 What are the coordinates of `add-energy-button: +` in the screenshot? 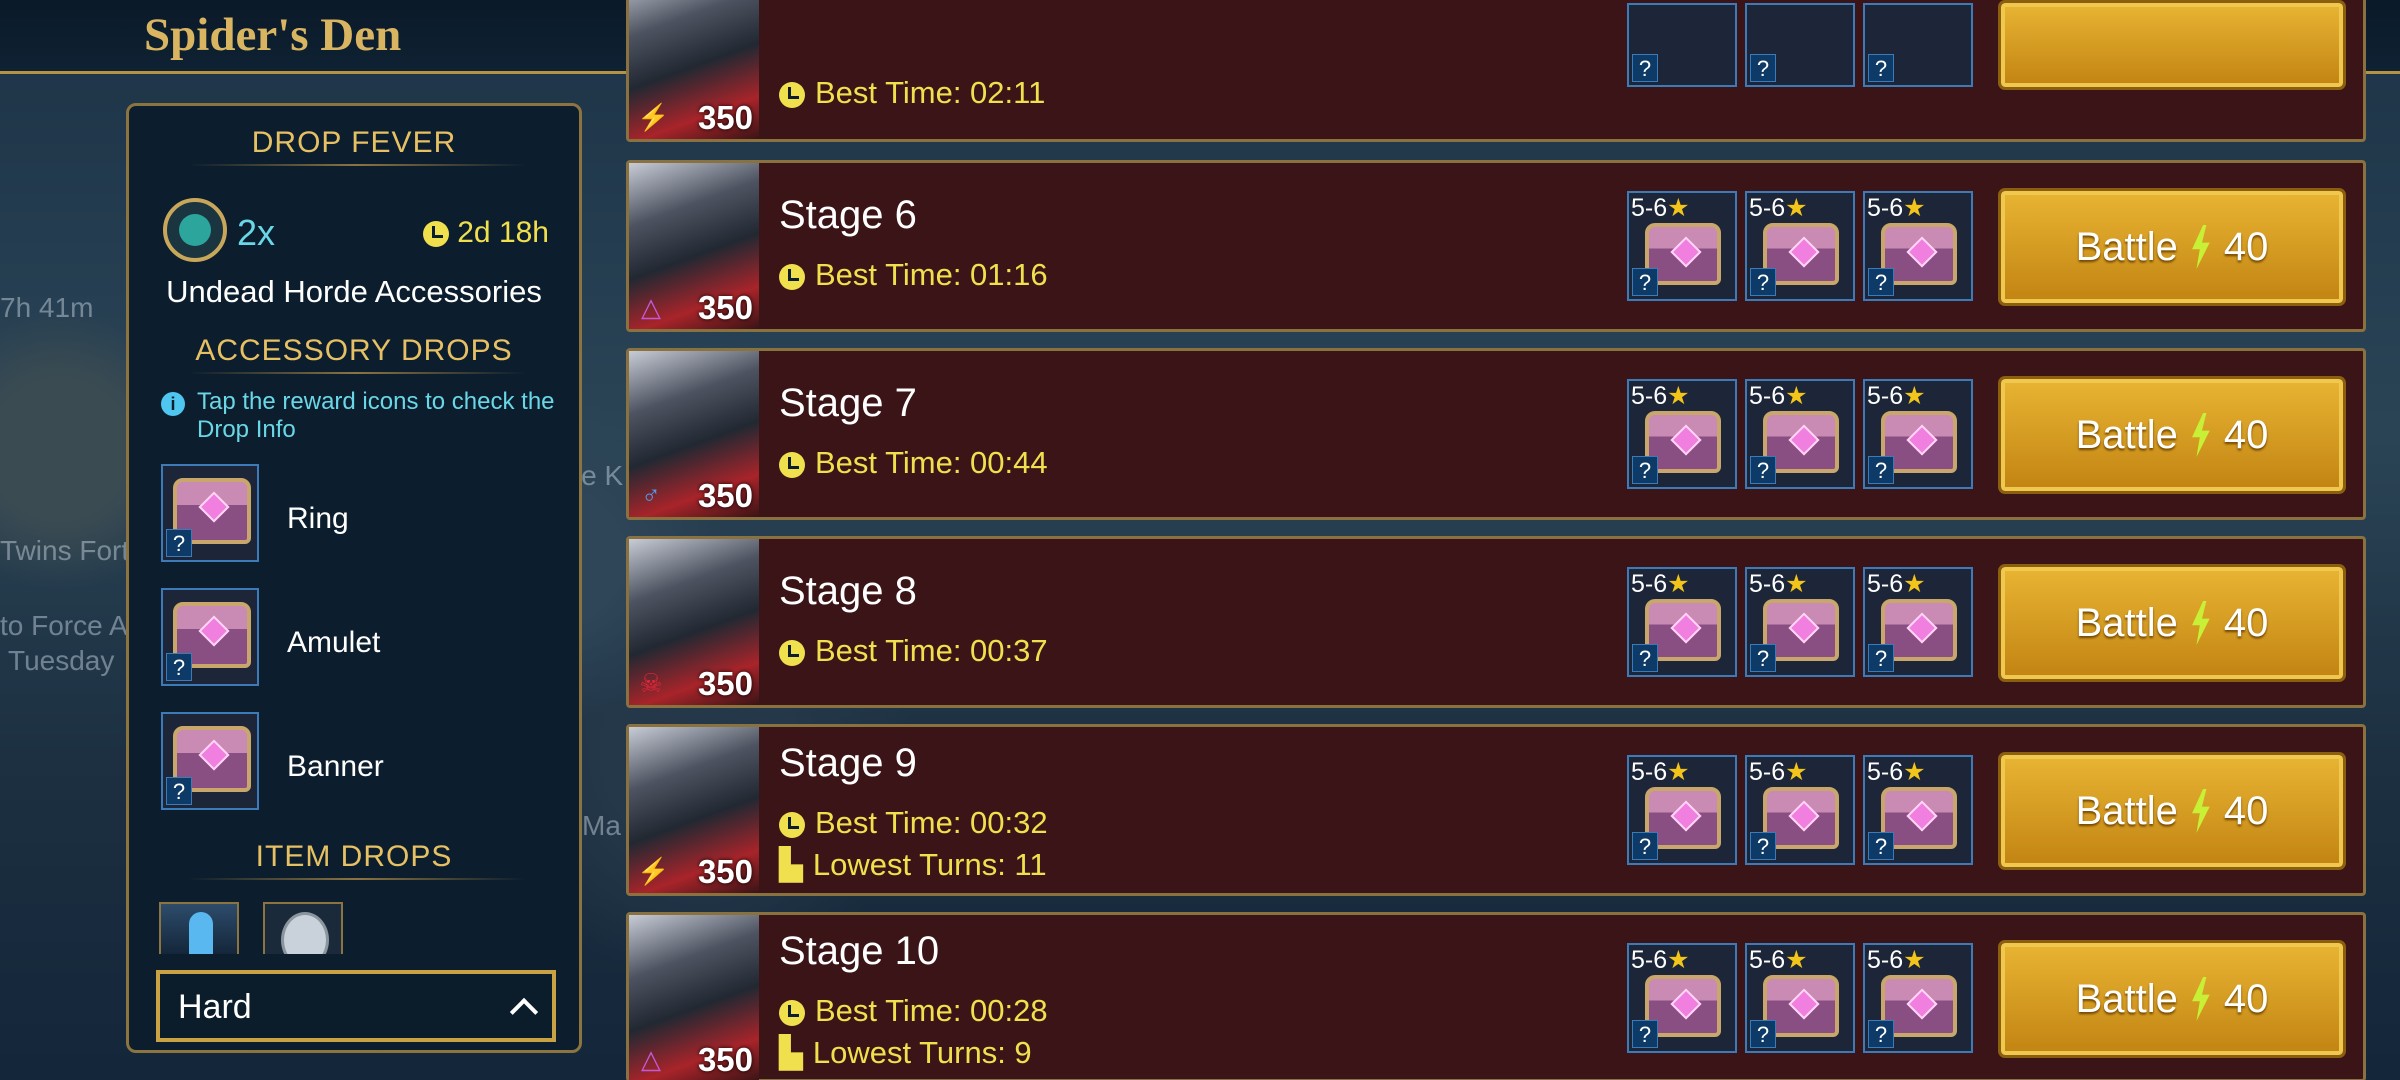 It's located at (1554, 36).